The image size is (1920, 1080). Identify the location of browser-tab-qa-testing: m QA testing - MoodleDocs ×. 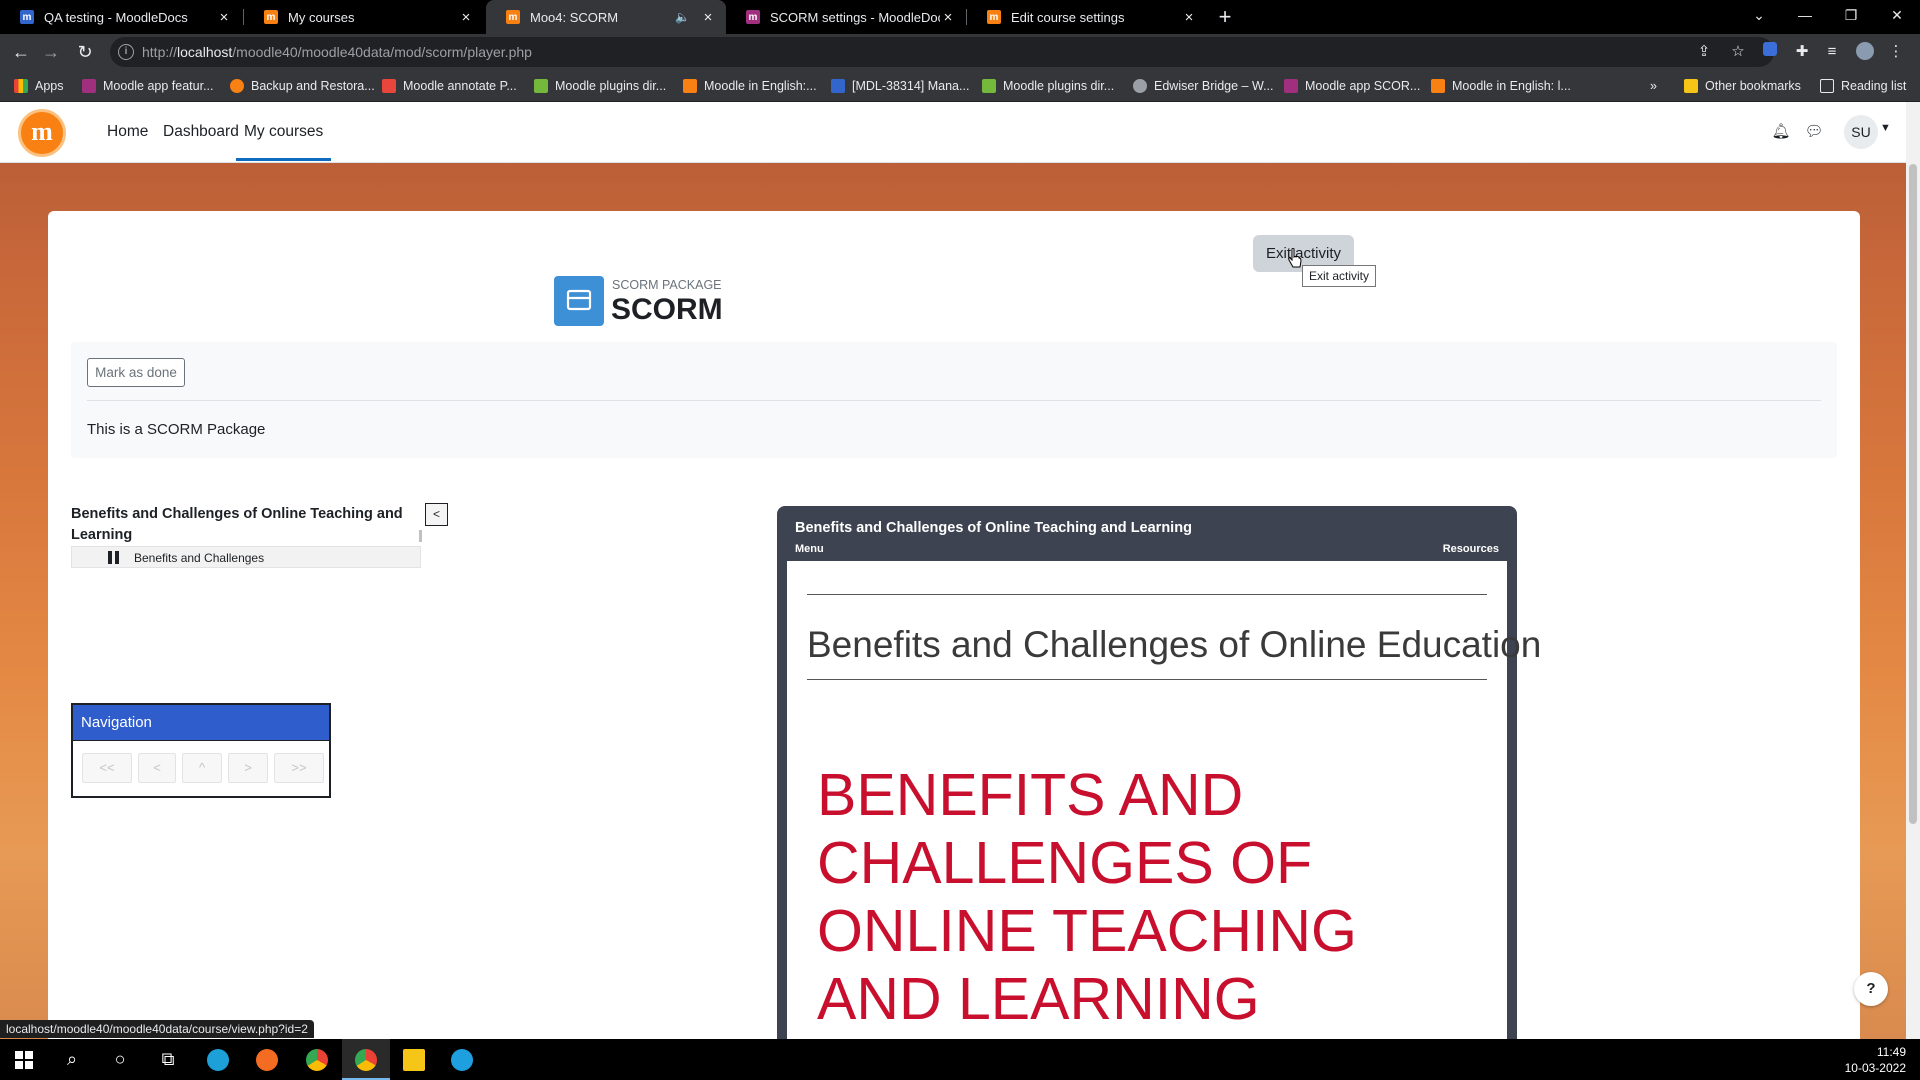
(121, 17).